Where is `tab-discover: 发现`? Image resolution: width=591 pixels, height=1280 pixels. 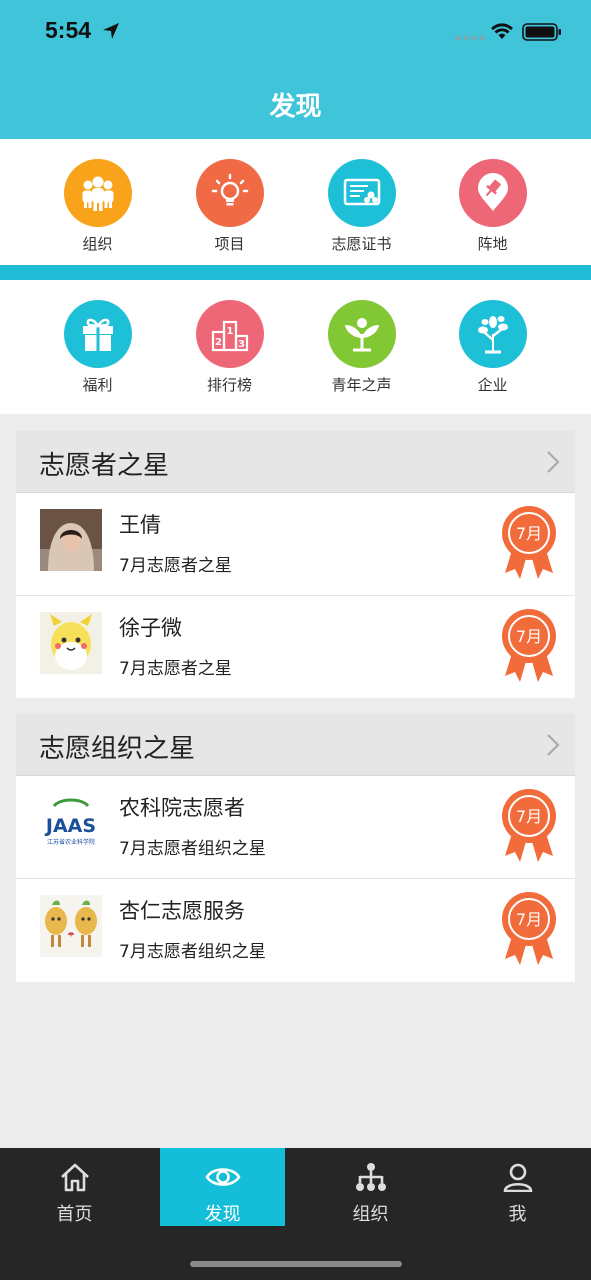 tab-discover: 发现 is located at coordinates (222, 1187).